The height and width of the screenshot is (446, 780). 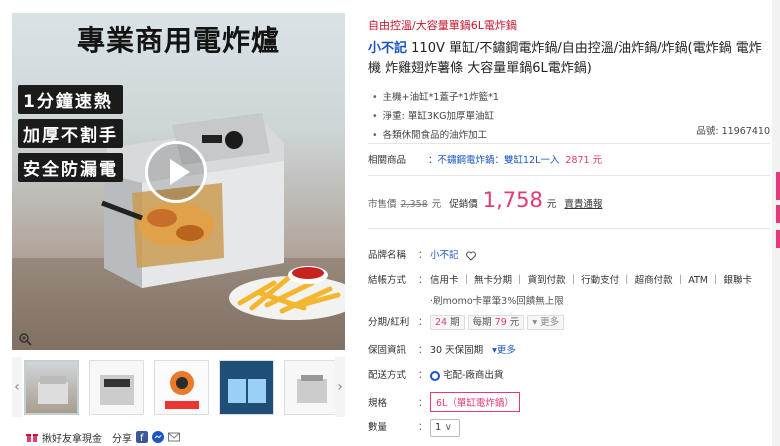 What do you see at coordinates (497, 301) in the screenshot?
I see `payment-note: ‧刷momo卡單筆3%回饋無上限` at bounding box center [497, 301].